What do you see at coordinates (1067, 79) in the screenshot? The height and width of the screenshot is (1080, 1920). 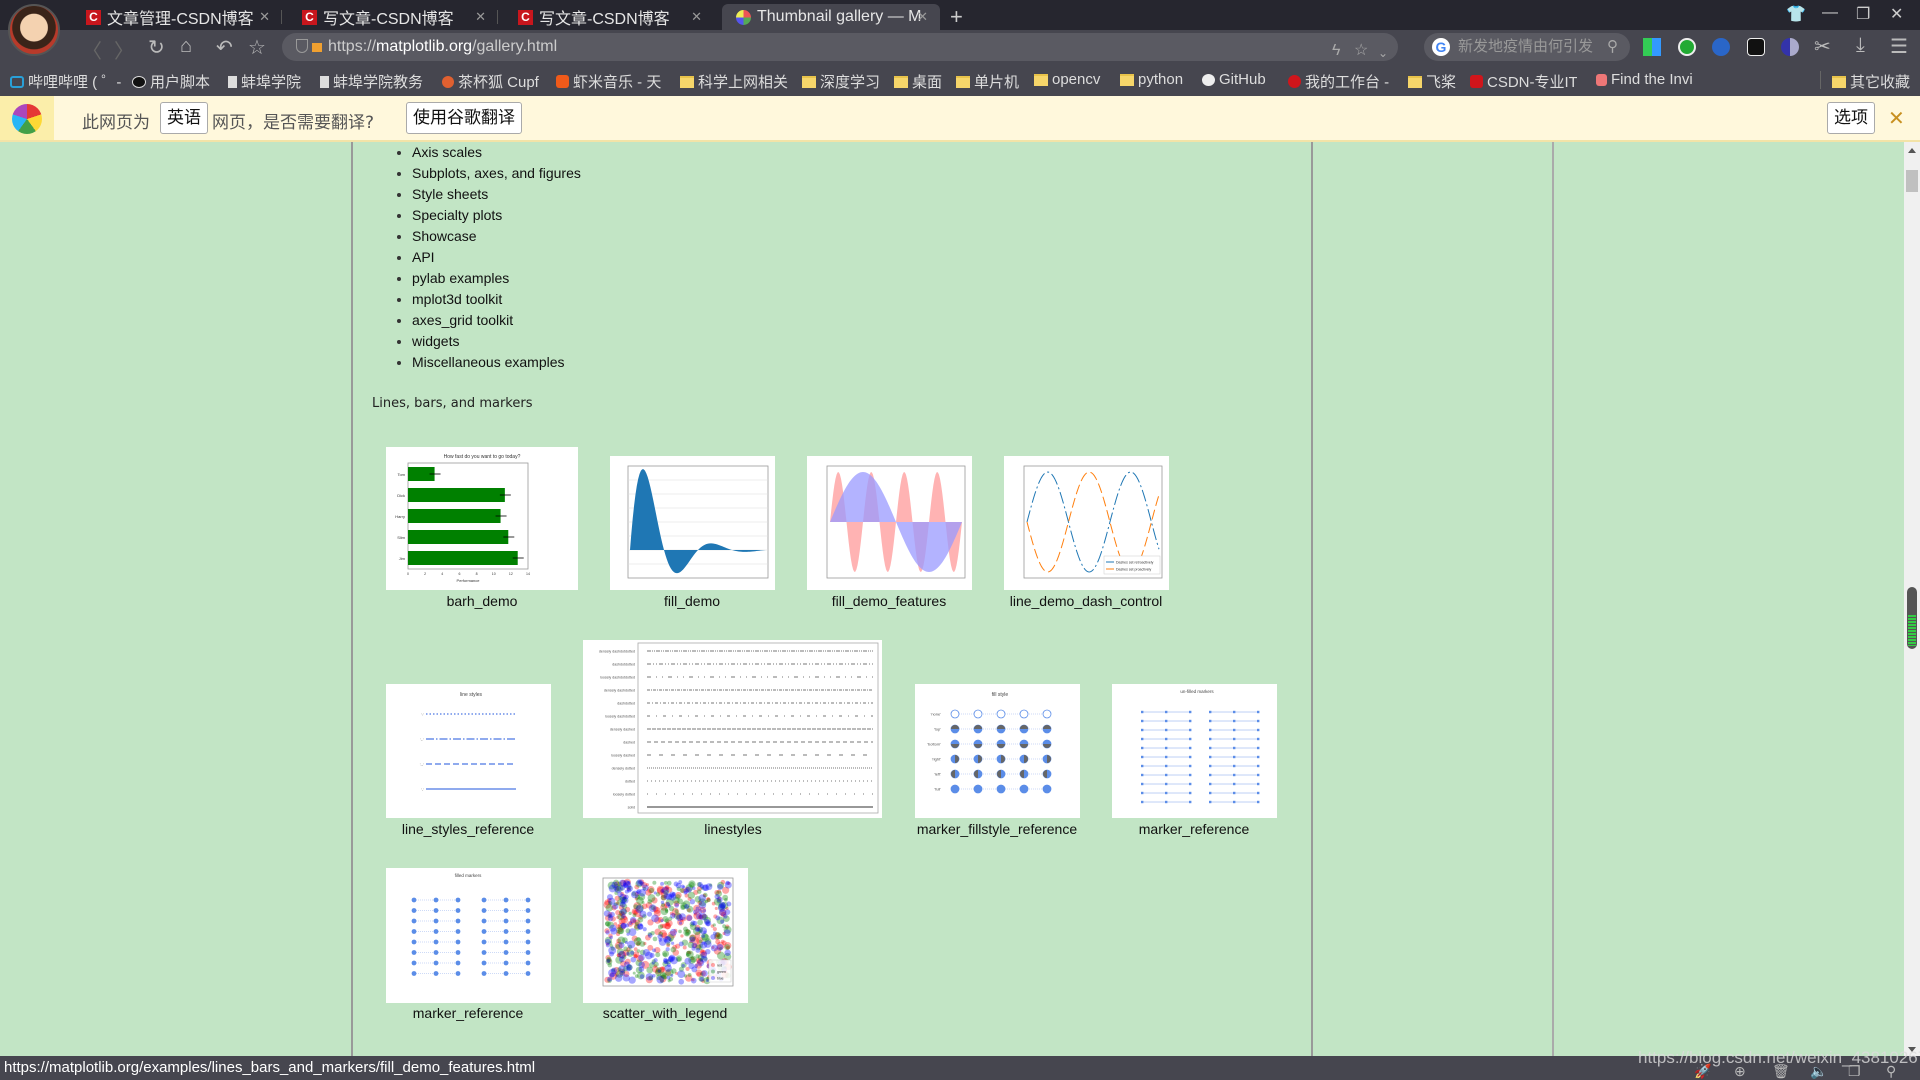 I see `bookmark-folder-opencv: opencv` at bounding box center [1067, 79].